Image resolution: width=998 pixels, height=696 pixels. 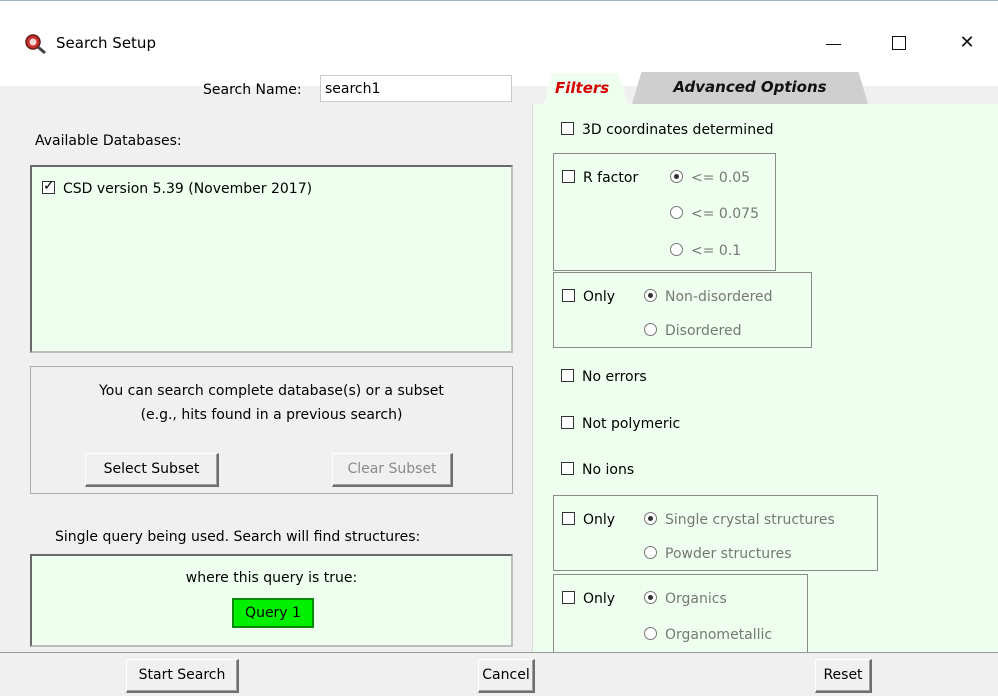 I want to click on organometallic-option: Organometallic, so click(x=708, y=635).